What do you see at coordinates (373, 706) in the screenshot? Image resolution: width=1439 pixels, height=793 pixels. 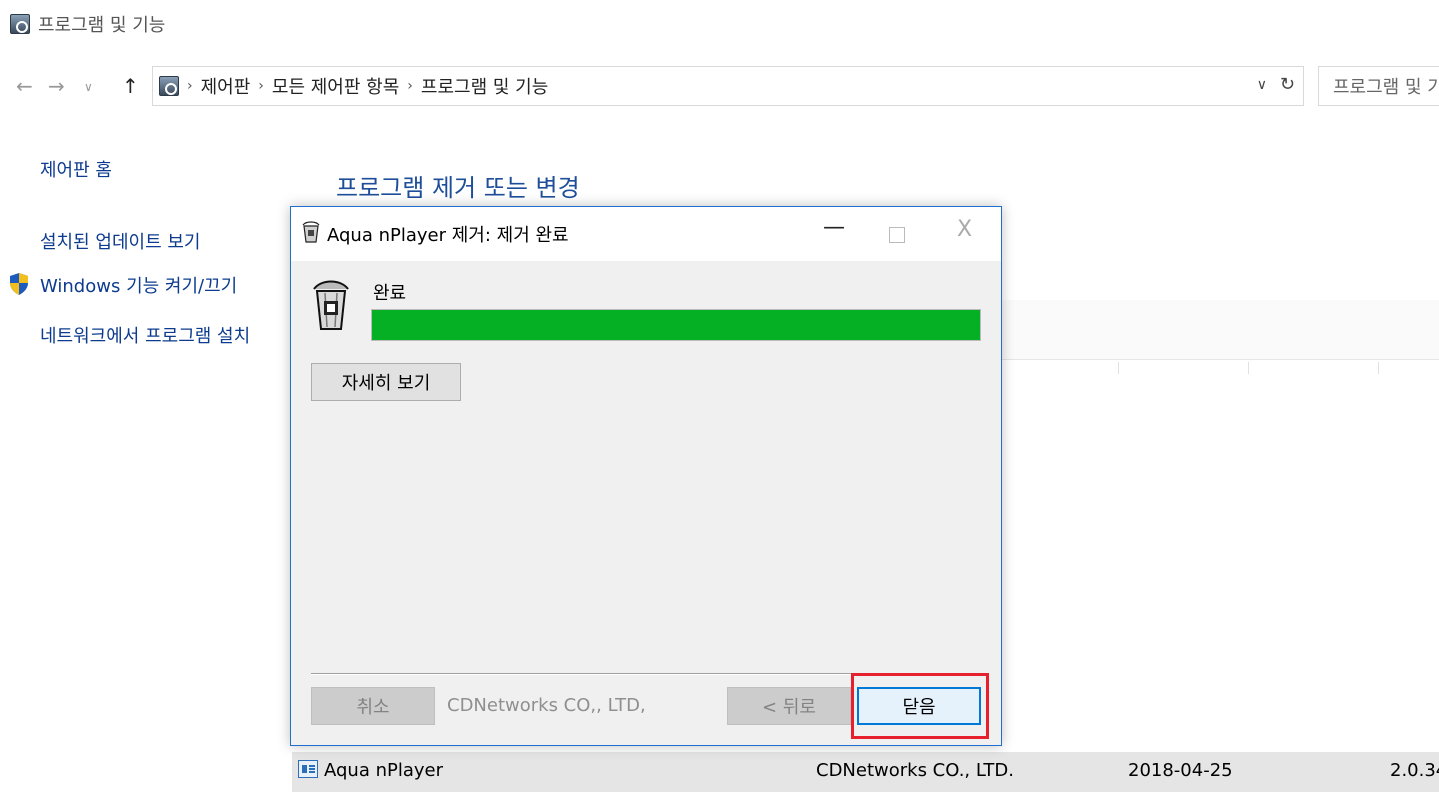 I see `cancel-button: 취소` at bounding box center [373, 706].